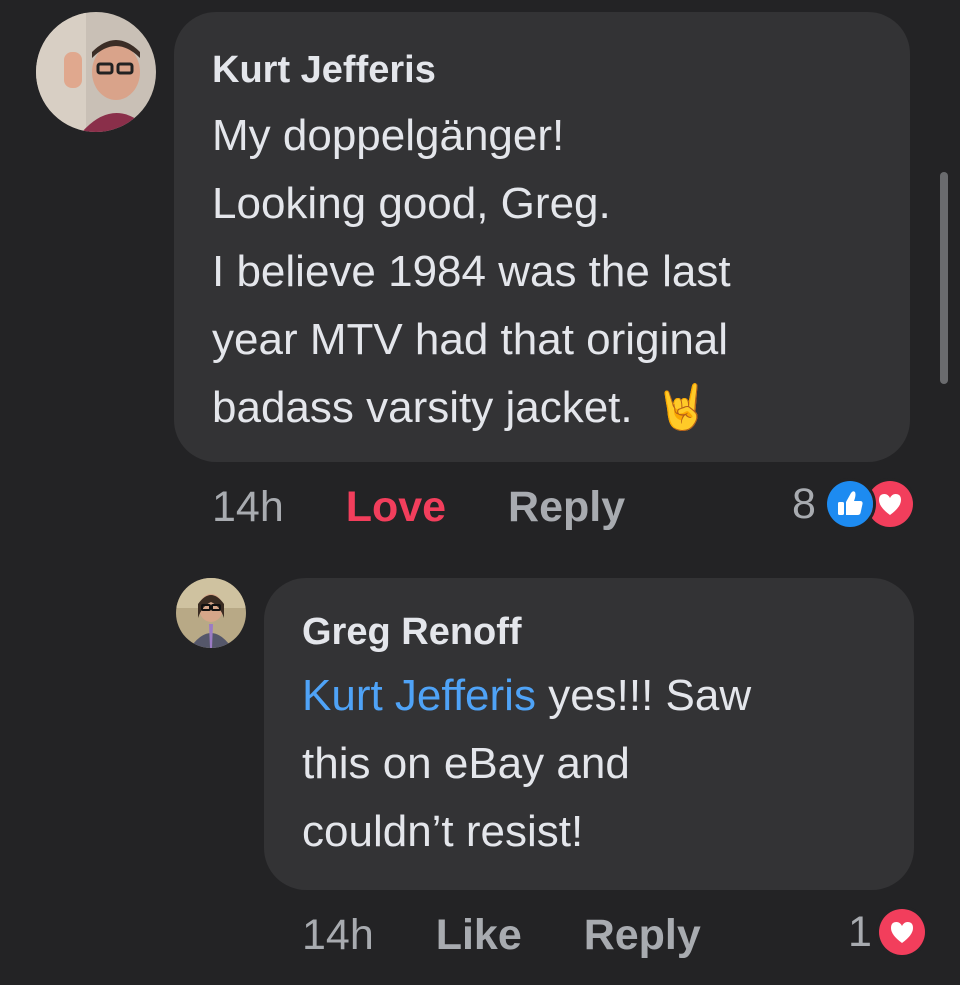  What do you see at coordinates (470, 339) in the screenshot?
I see `comment-text-line: year MTV had that original` at bounding box center [470, 339].